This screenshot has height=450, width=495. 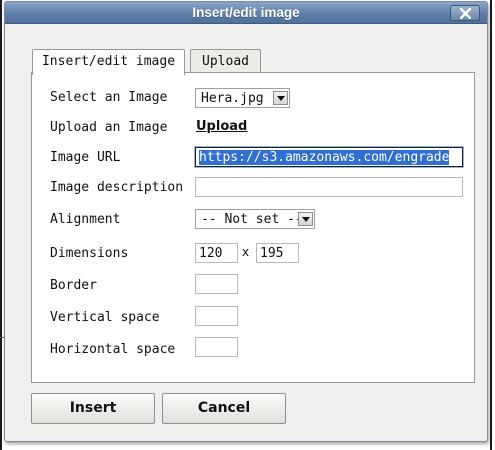 What do you see at coordinates (109, 97) in the screenshot?
I see `select-image-label: Select an Image` at bounding box center [109, 97].